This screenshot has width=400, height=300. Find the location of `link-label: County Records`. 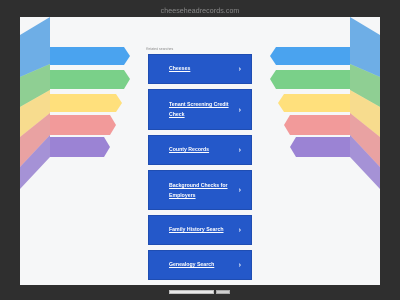

link-label: County Records is located at coordinates (189, 150).